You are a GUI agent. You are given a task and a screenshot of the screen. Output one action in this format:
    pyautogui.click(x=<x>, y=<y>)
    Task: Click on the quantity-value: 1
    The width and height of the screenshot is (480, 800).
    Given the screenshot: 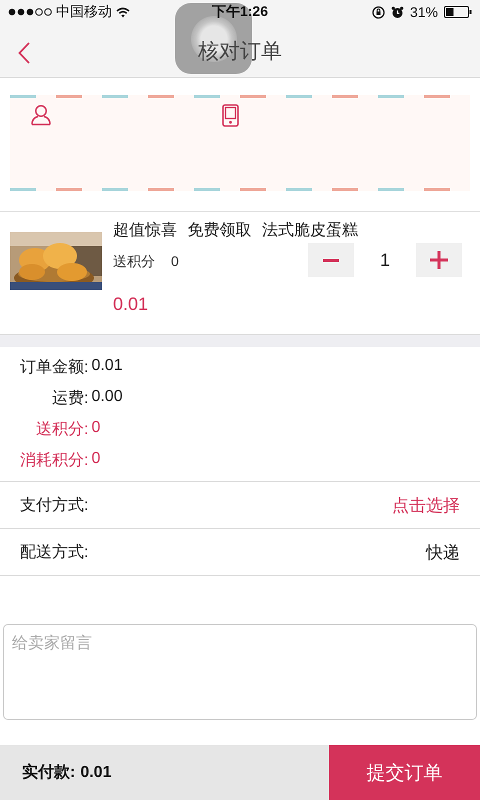 What is the action you would take?
    pyautogui.click(x=384, y=260)
    